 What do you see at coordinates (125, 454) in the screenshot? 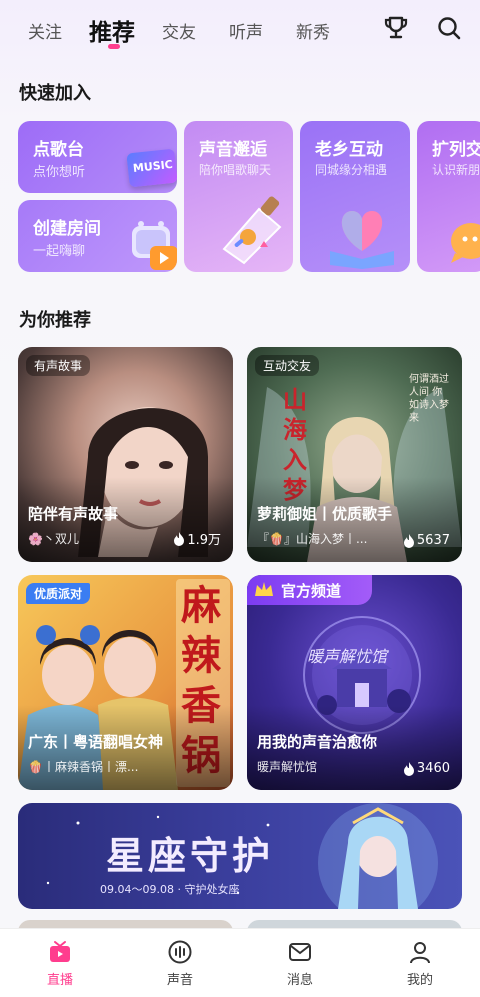
I see `recommend-card-story: 有声故事 陪伴有声故事 🌸丶双儿 1.9万` at bounding box center [125, 454].